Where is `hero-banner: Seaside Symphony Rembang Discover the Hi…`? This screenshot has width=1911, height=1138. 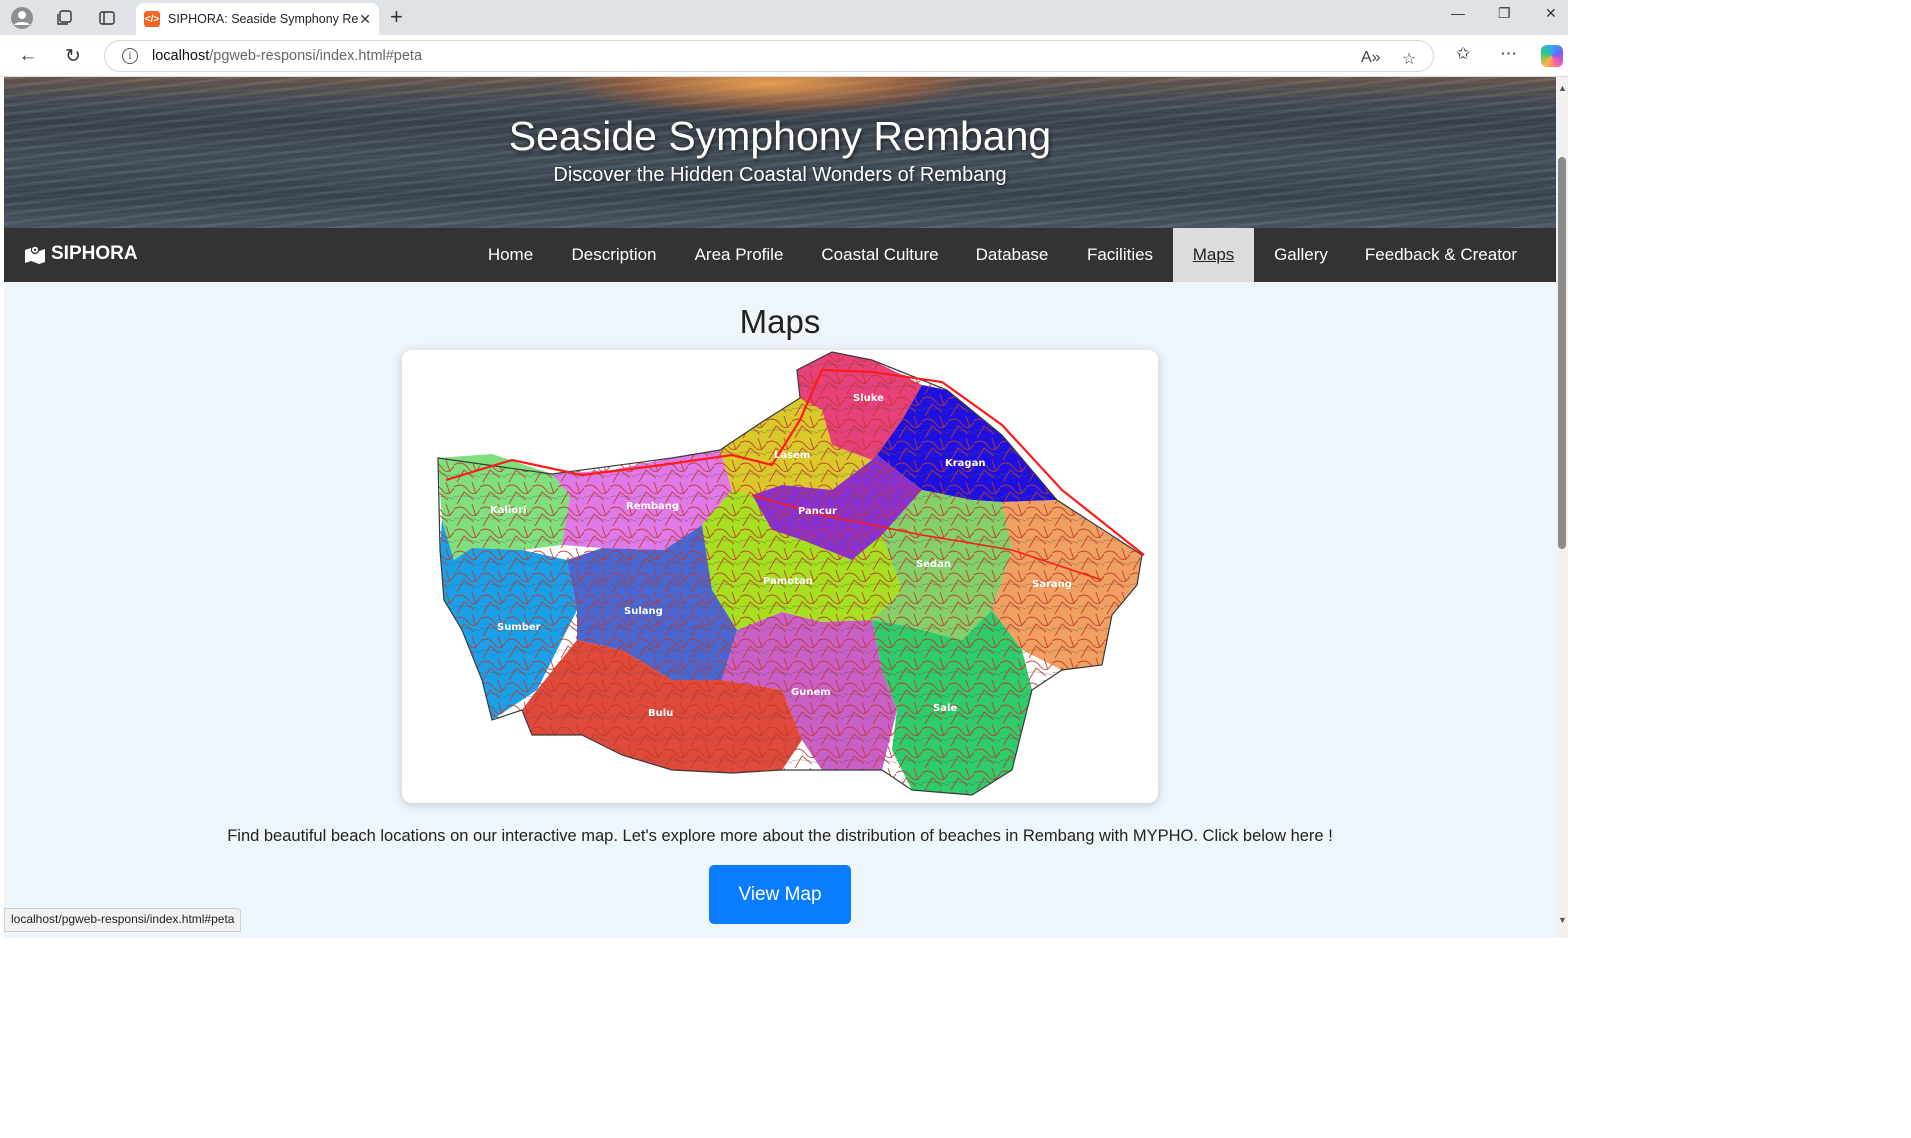
hero-banner: Seaside Symphony Rembang Discover the Hi… is located at coordinates (780, 152).